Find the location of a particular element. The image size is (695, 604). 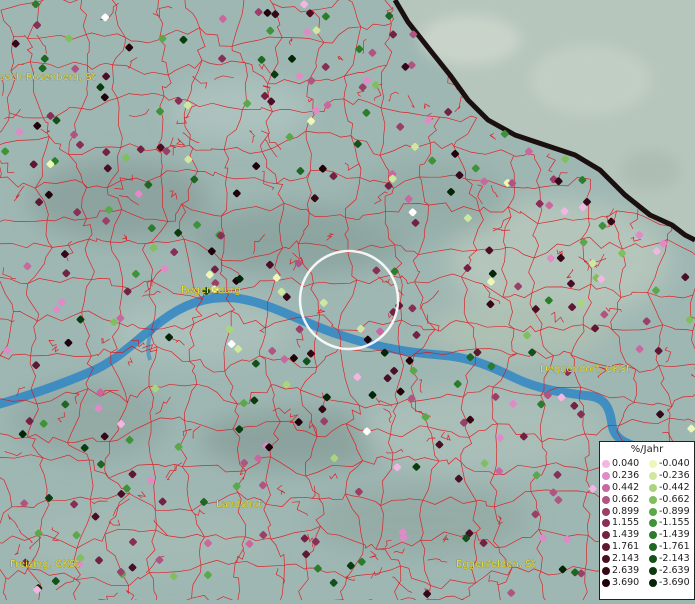

legend-row: 0.040 -0.040 is located at coordinates (647, 464).